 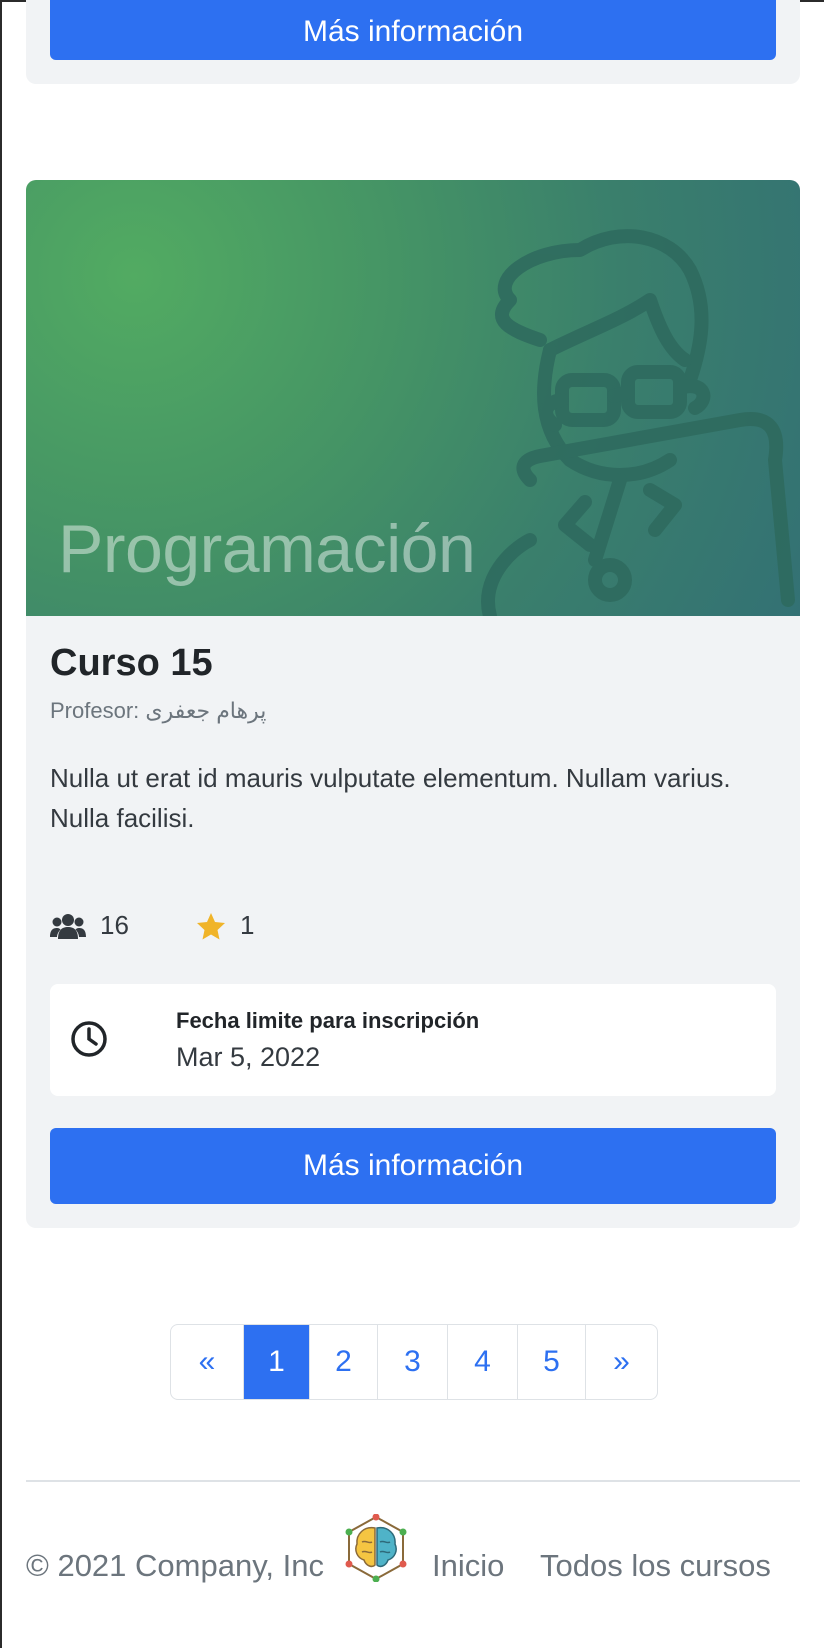 I want to click on pagination: « 1 2 3 4 5 », so click(x=414, y=1362).